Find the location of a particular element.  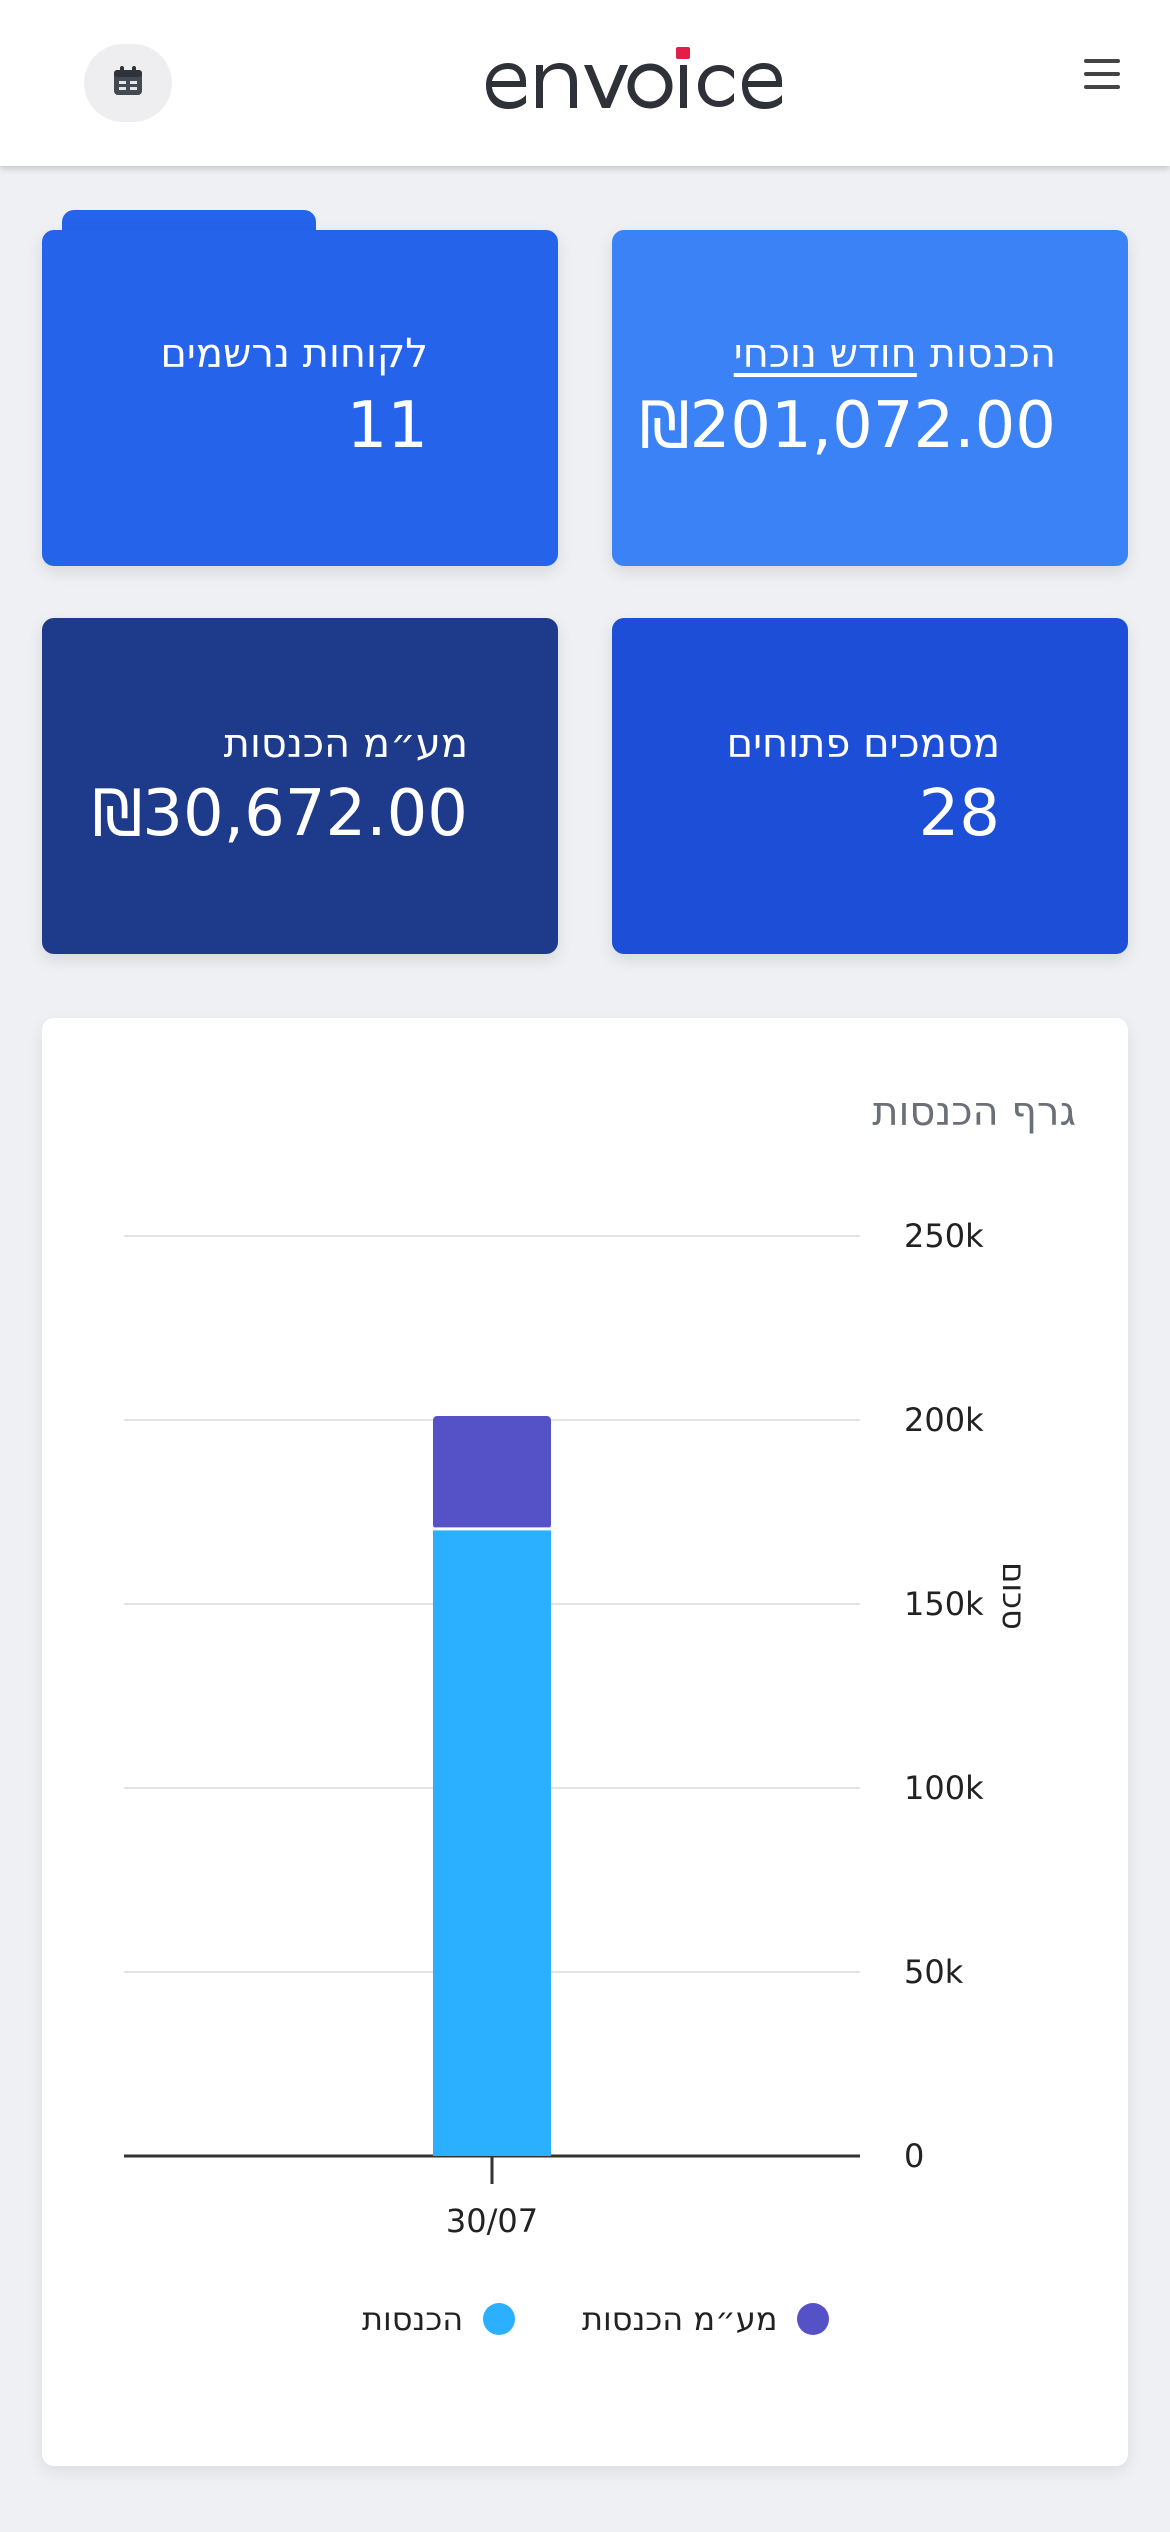

y-axis-title: סכום is located at coordinates (1014, 1596).